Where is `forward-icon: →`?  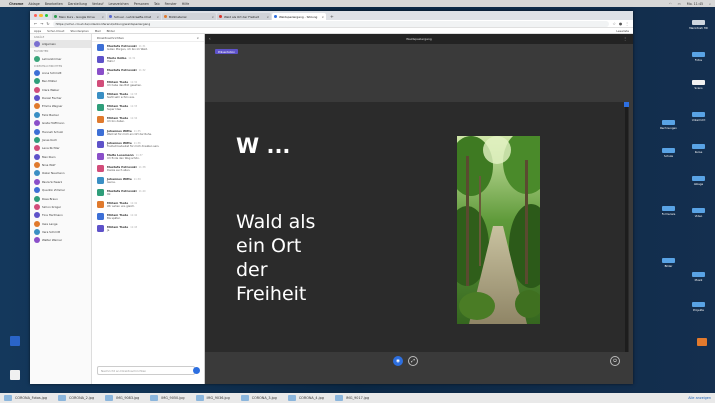 forward-icon: → is located at coordinates (41, 23).